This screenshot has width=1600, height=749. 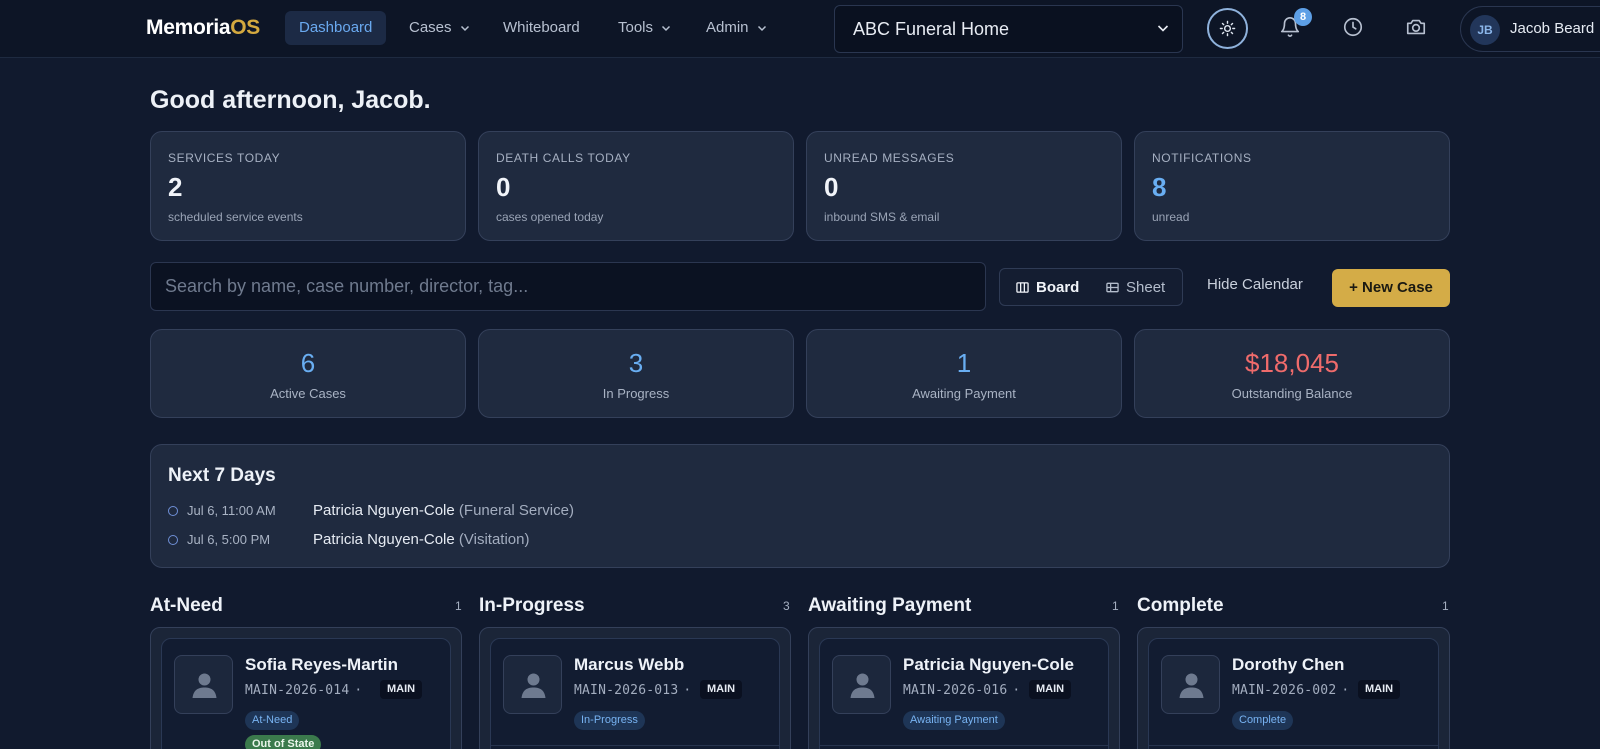 What do you see at coordinates (322, 664) in the screenshot?
I see `case-name: Sofia Reyes-Martin` at bounding box center [322, 664].